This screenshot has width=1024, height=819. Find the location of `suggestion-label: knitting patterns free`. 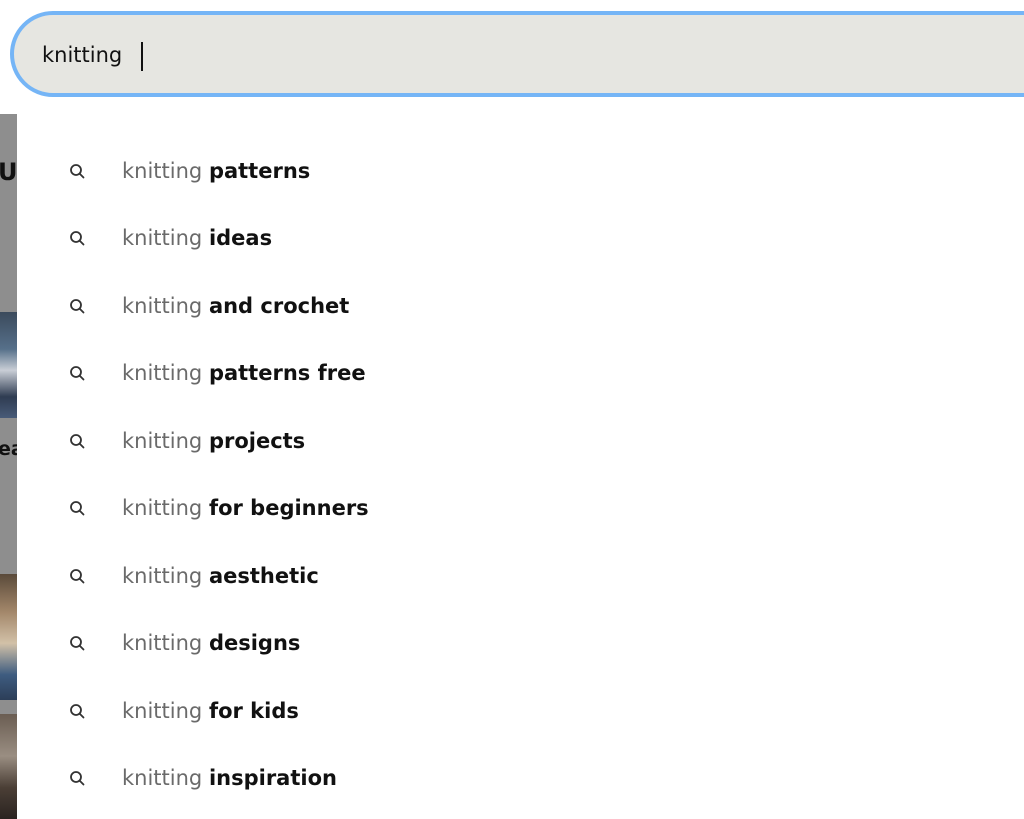

suggestion-label: knitting patterns free is located at coordinates (244, 373).